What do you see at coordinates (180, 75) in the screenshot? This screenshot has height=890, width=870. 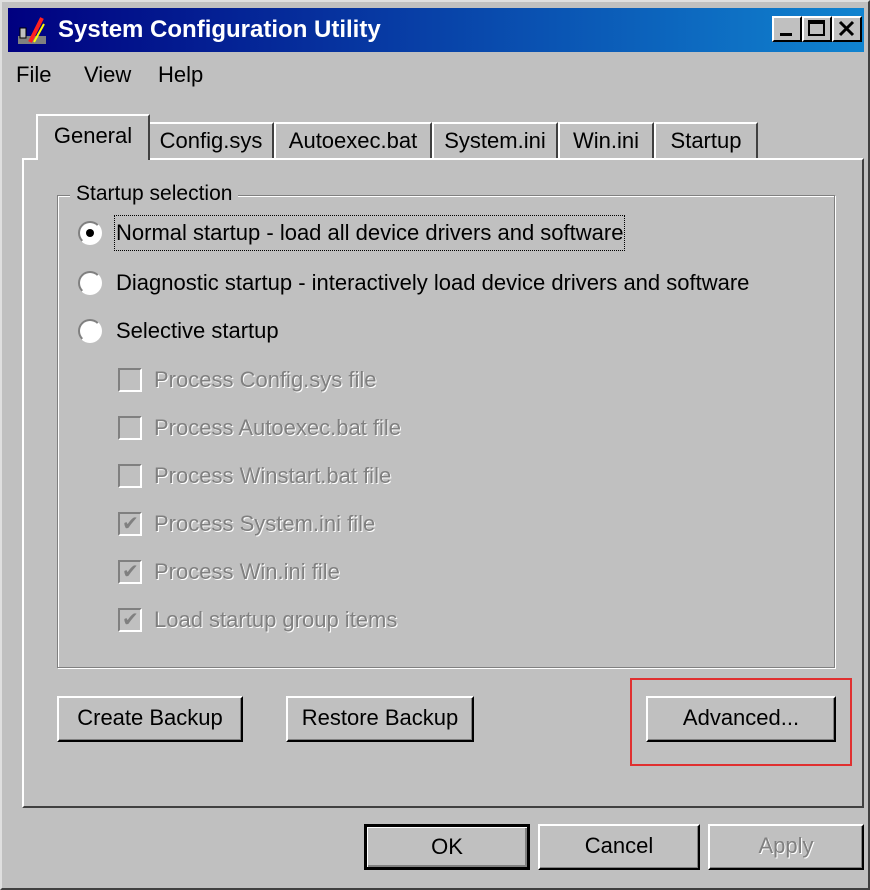 I see `menu-help: Help` at bounding box center [180, 75].